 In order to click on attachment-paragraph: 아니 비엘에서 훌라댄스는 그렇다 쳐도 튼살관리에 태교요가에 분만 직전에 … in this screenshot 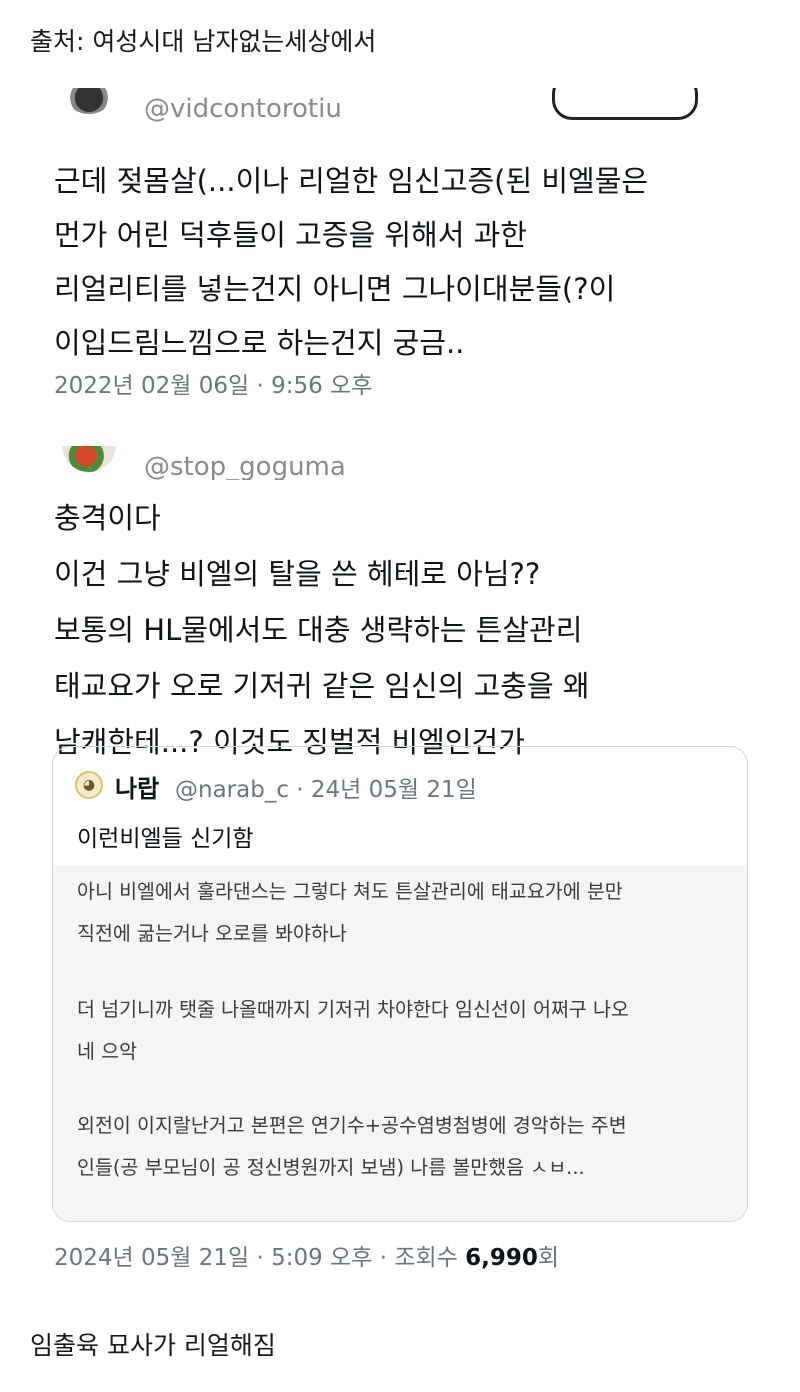, I will do `click(405, 913)`.